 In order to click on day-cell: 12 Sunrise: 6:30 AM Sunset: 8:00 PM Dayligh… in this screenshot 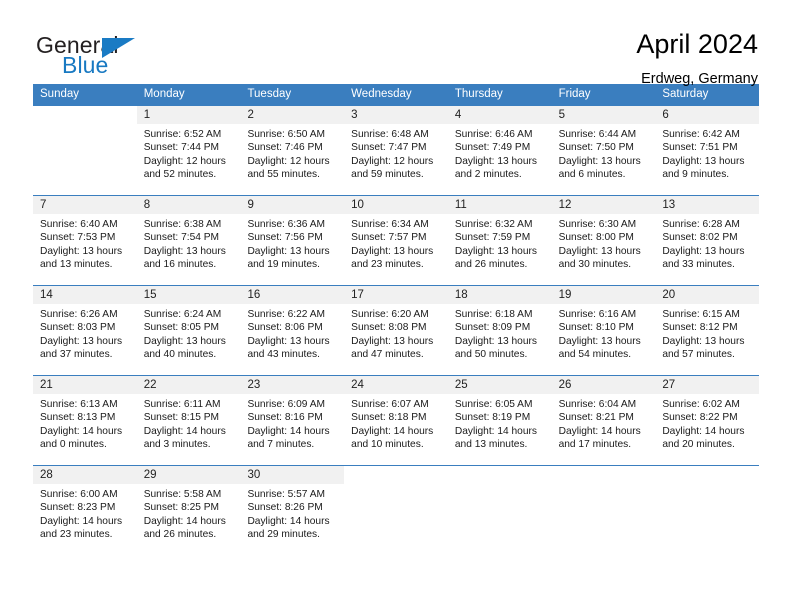, I will do `click(603, 240)`.